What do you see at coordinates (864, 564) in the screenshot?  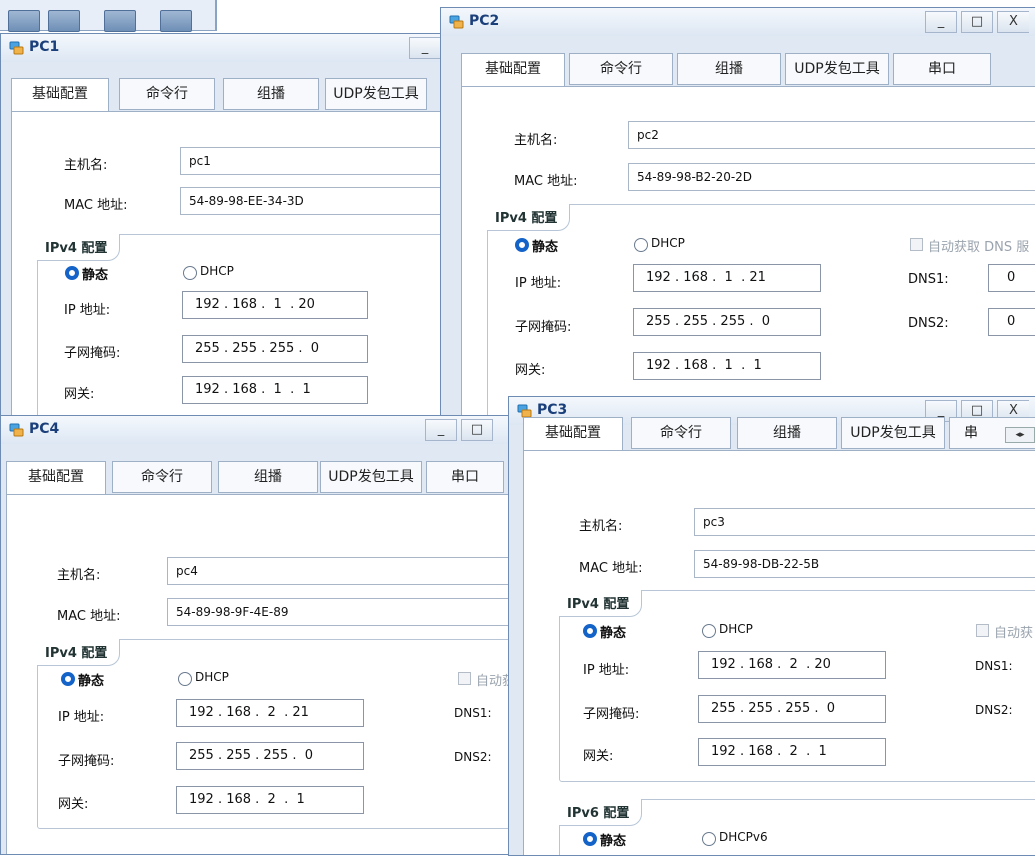 I see `mac-field: 54-89-98-DB-22-5B` at bounding box center [864, 564].